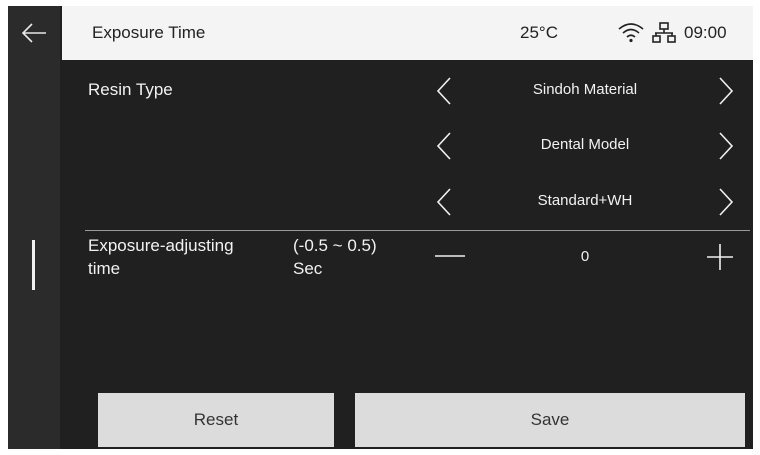  I want to click on decrease-button, so click(450, 256).